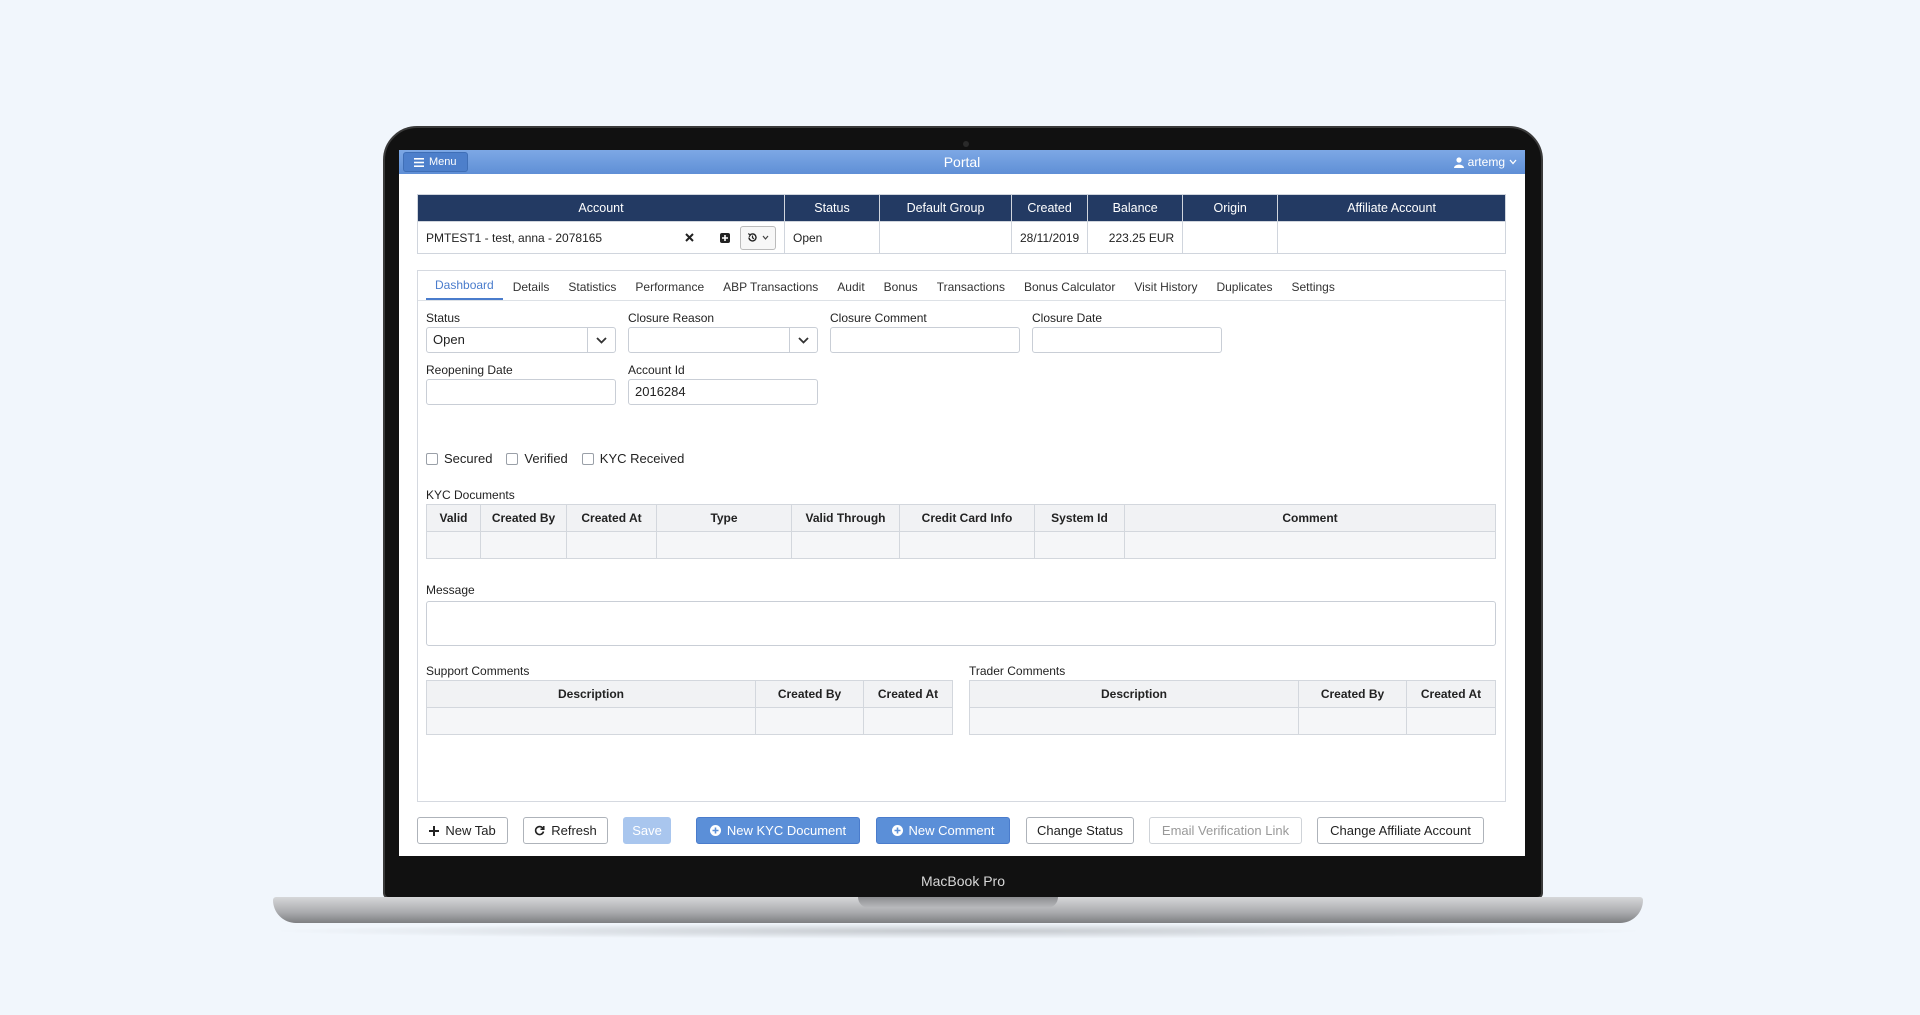 The width and height of the screenshot is (1920, 1015). I want to click on secured-checkbox: Secured, so click(459, 458).